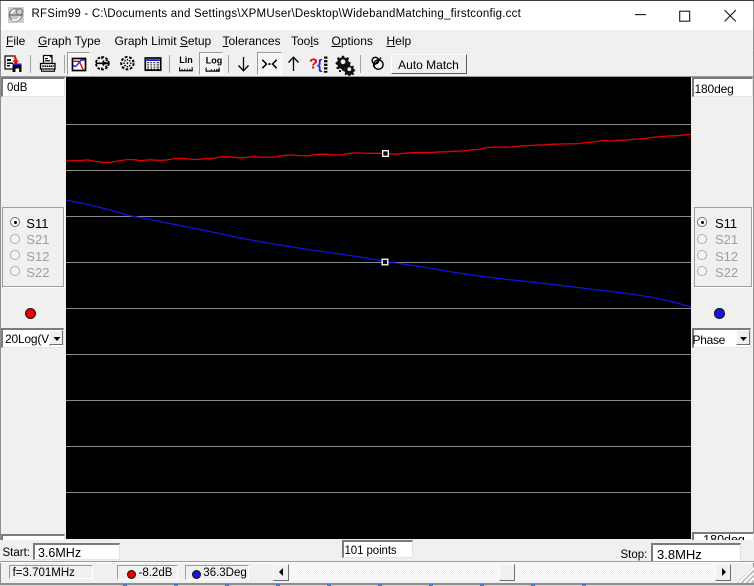  What do you see at coordinates (214, 61) in the screenshot?
I see `svg-text: Log` at bounding box center [214, 61].